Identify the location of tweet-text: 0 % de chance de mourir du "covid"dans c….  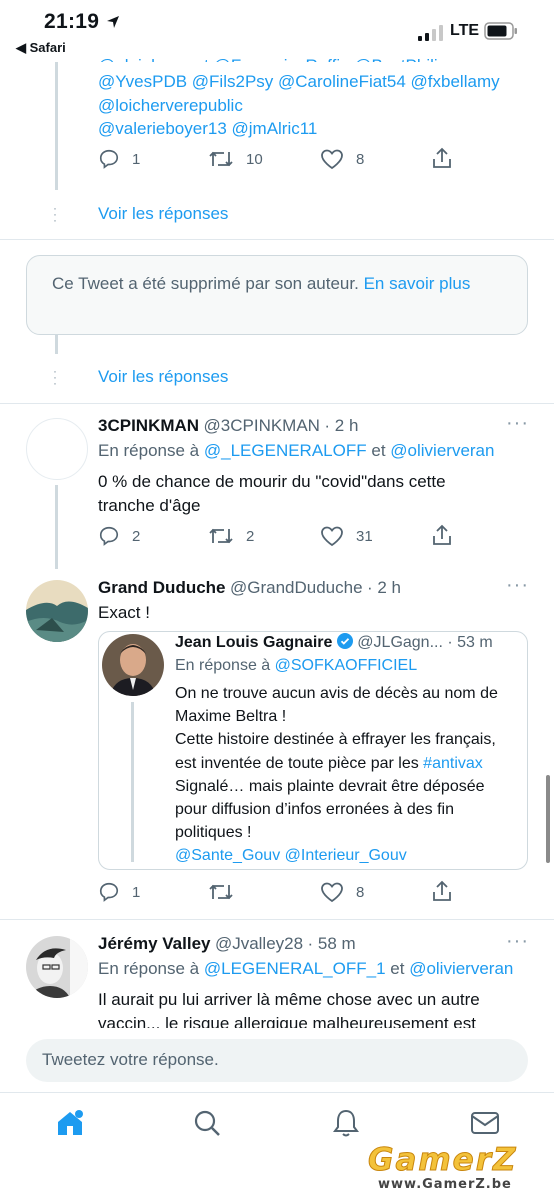
(272, 481).